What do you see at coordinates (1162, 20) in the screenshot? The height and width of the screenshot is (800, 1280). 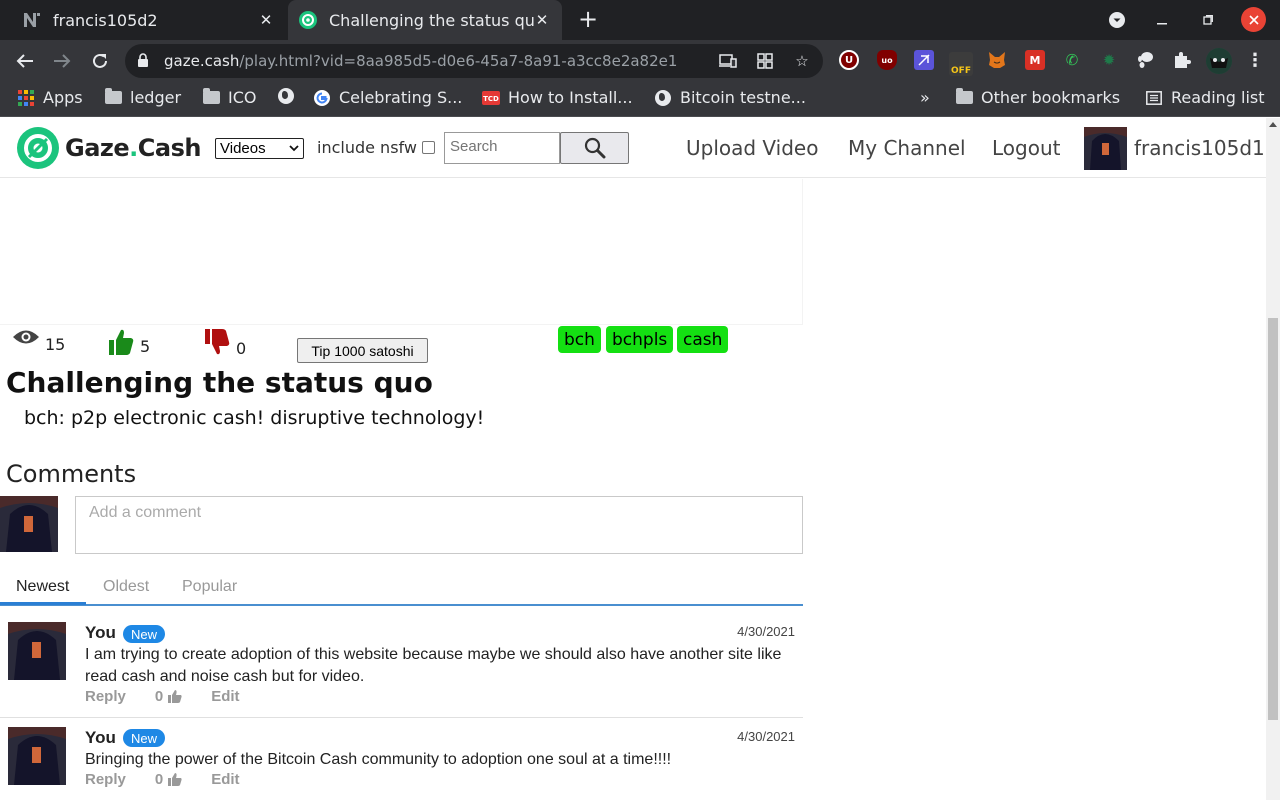 I see `minimize-icon` at bounding box center [1162, 20].